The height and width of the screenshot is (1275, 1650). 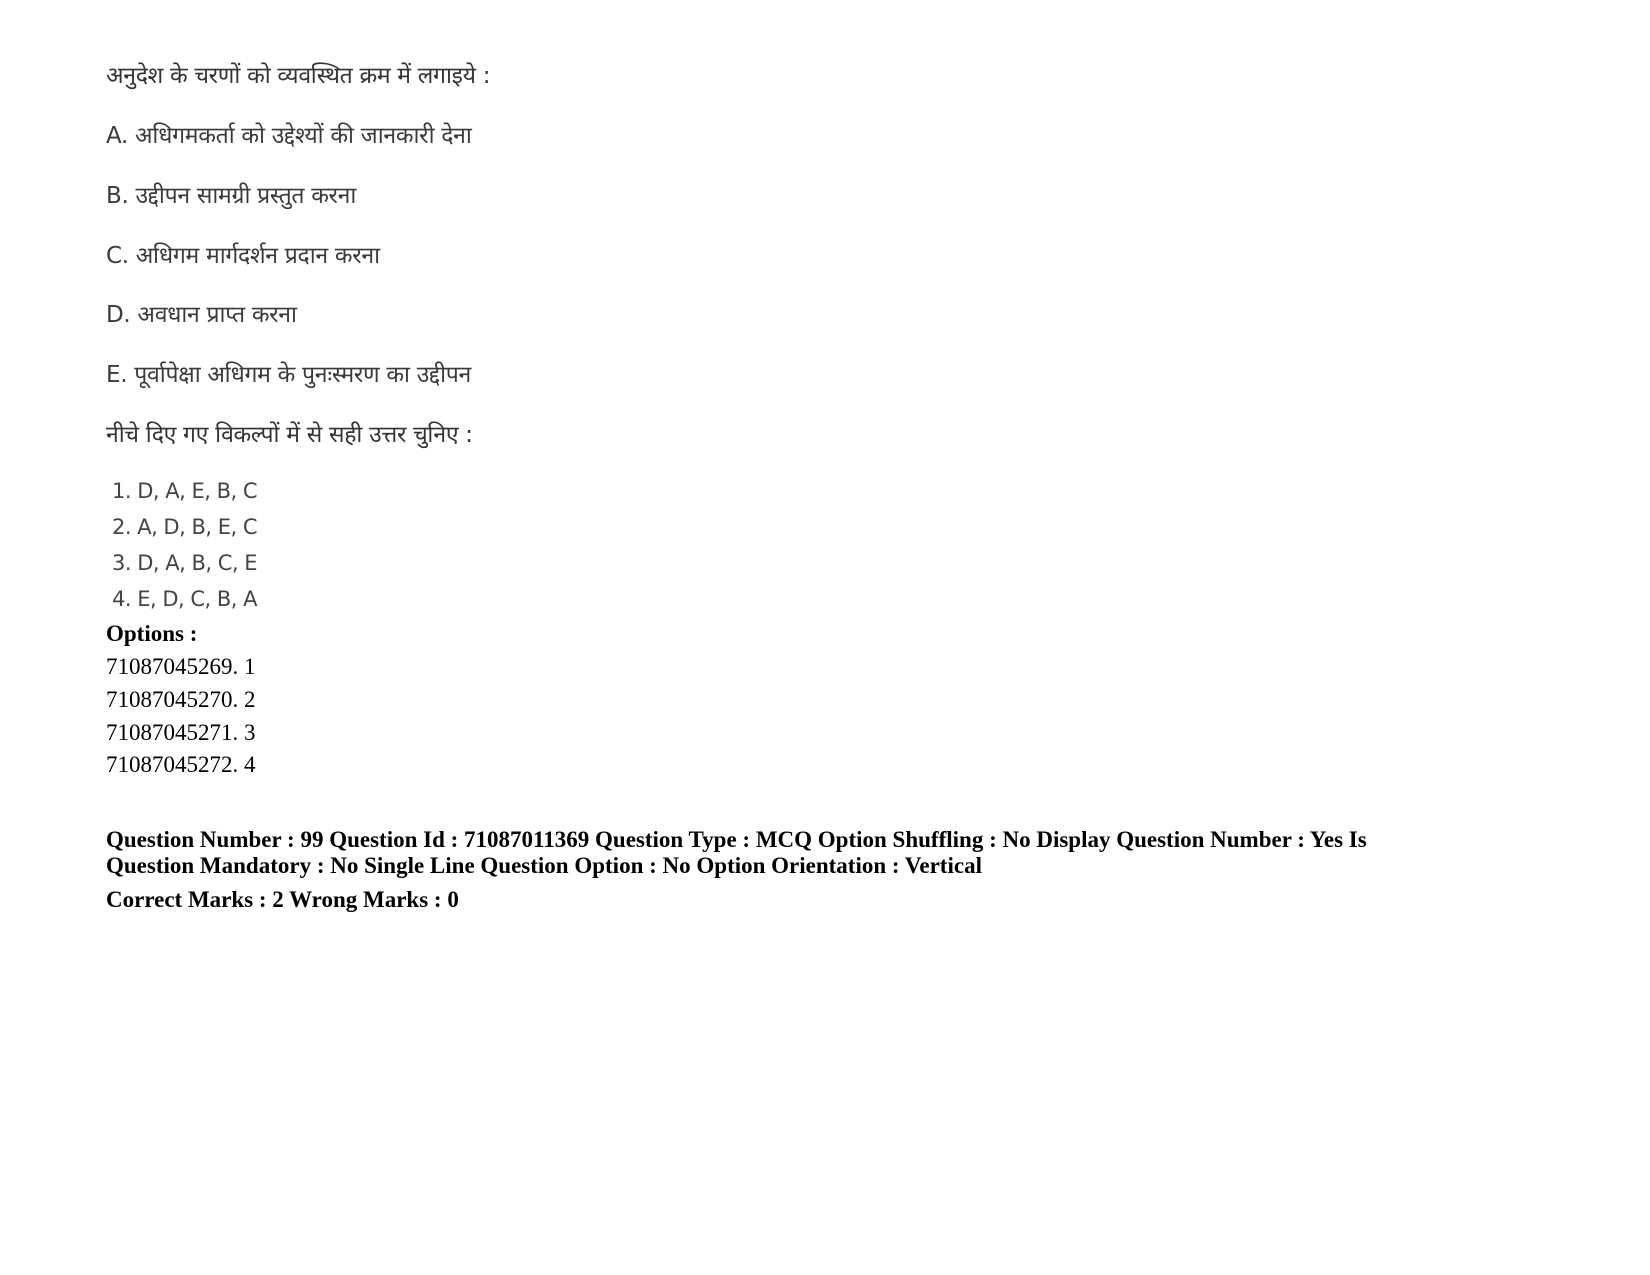 I want to click on option-item: 71087045270. 2, so click(x=181, y=699).